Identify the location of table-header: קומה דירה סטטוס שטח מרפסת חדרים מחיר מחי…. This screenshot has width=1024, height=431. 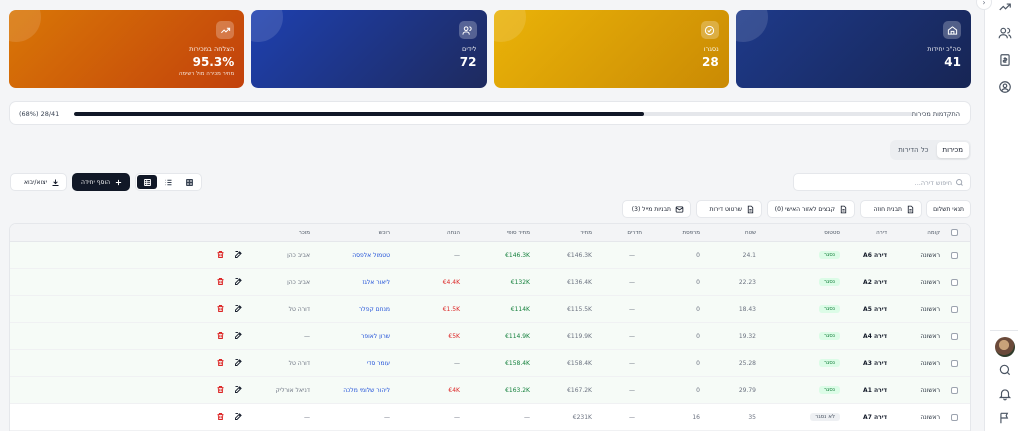
(490, 233).